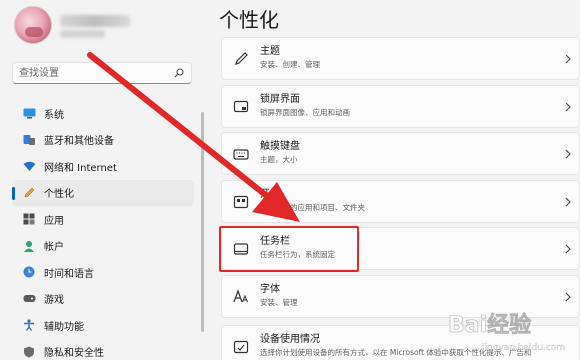 The width and height of the screenshot is (580, 360). What do you see at coordinates (103, 219) in the screenshot?
I see `sidebar-item-apps: 应用` at bounding box center [103, 219].